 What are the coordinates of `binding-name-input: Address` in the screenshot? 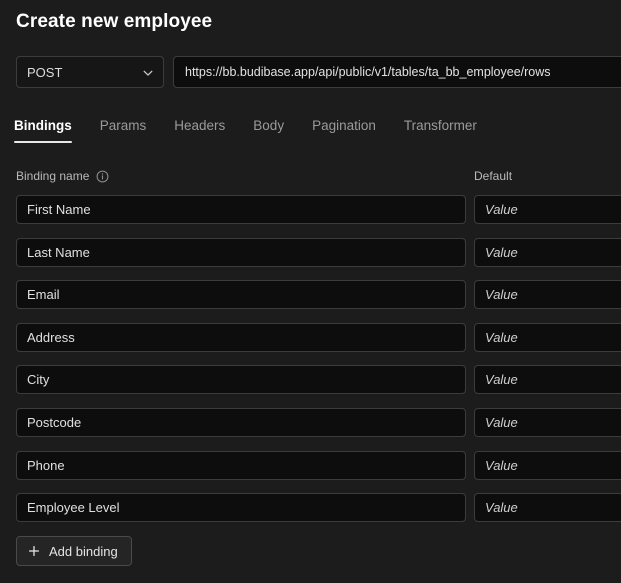 It's located at (241, 337).